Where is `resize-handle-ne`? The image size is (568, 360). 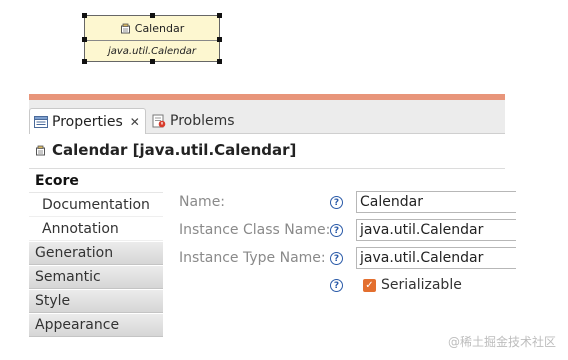
resize-handle-ne is located at coordinates (219, 15).